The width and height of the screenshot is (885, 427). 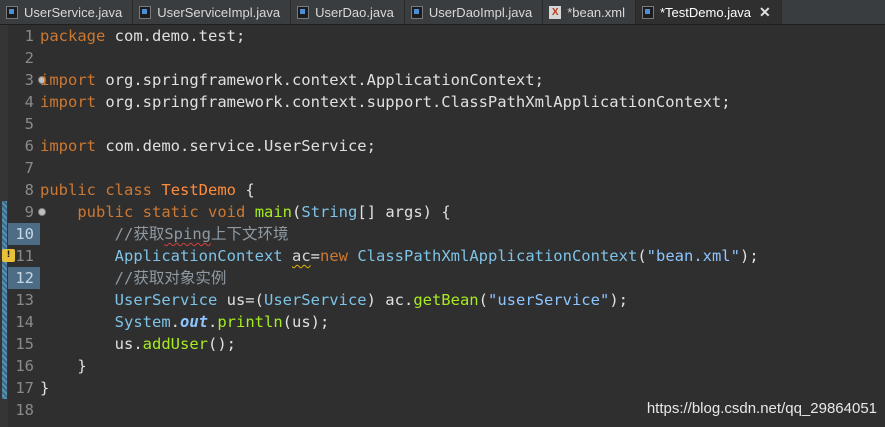 I want to click on code-line: public static void main(String[] args) {, so click(x=462, y=212).